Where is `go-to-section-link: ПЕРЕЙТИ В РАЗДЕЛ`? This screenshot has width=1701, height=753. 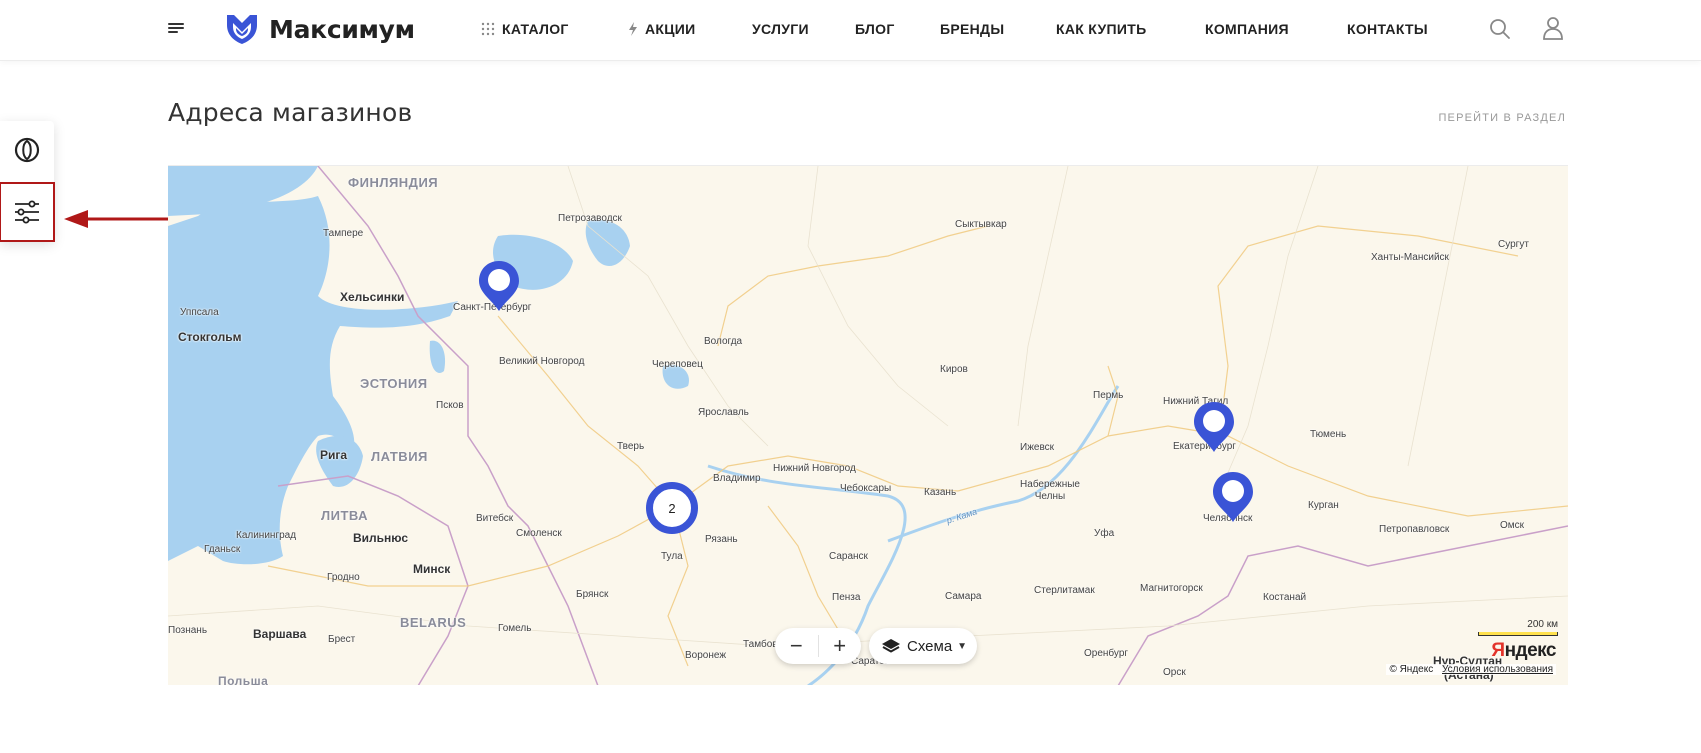 go-to-section-link: ПЕРЕЙТИ В РАЗДЕЛ is located at coordinates (1502, 118).